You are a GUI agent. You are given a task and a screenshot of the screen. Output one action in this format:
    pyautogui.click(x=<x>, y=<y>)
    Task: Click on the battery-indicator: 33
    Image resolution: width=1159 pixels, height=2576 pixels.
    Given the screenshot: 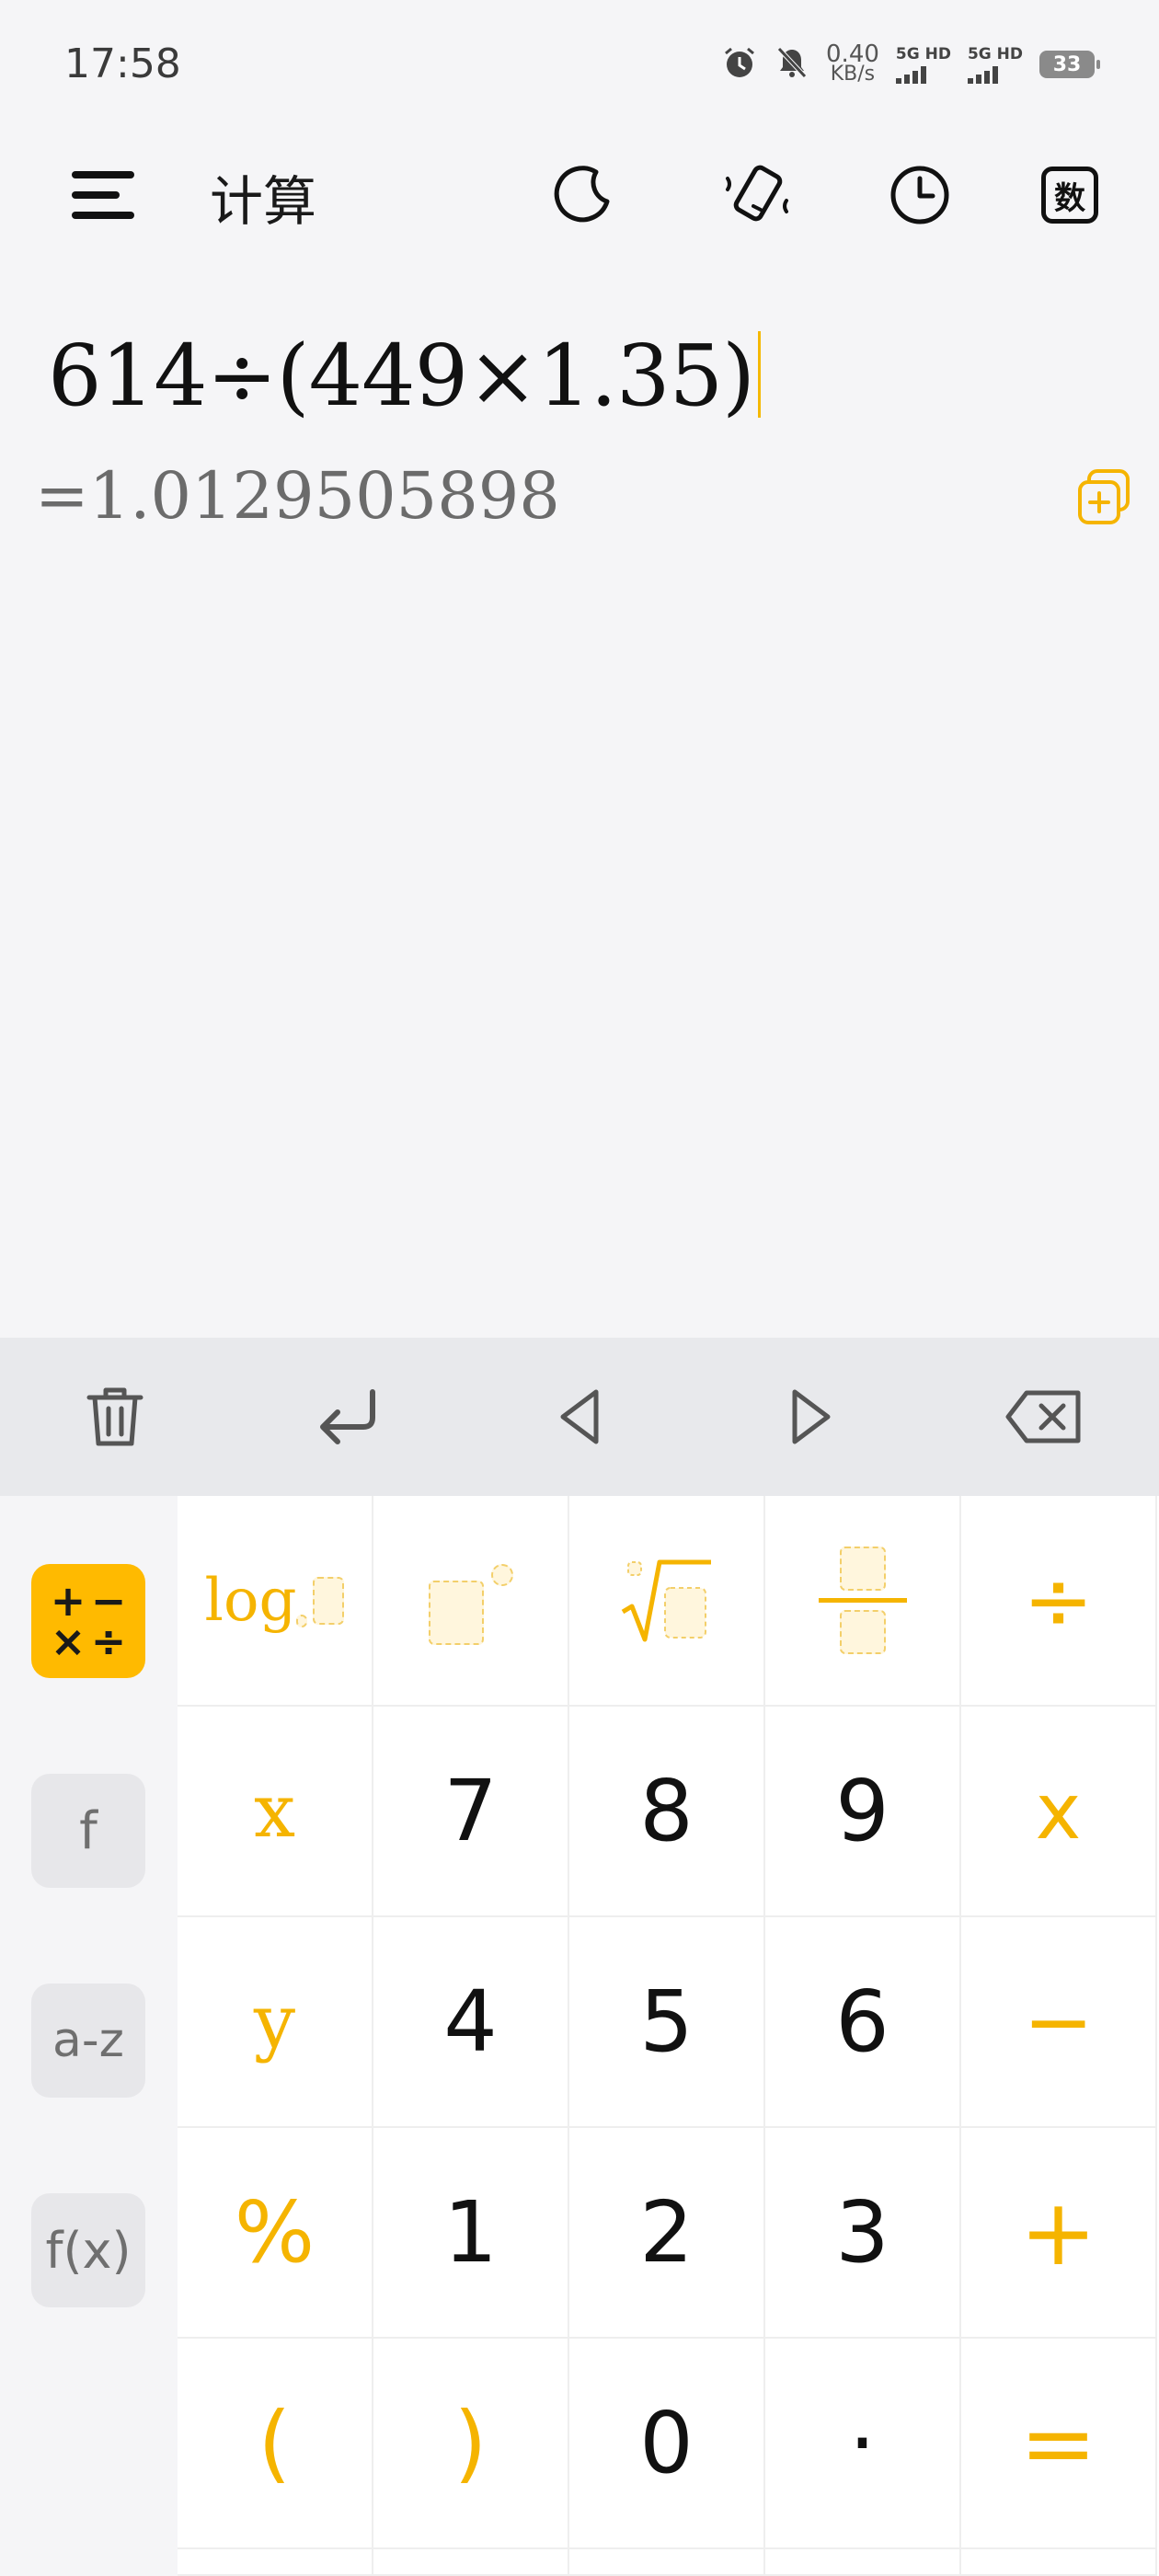 What is the action you would take?
    pyautogui.click(x=1069, y=64)
    